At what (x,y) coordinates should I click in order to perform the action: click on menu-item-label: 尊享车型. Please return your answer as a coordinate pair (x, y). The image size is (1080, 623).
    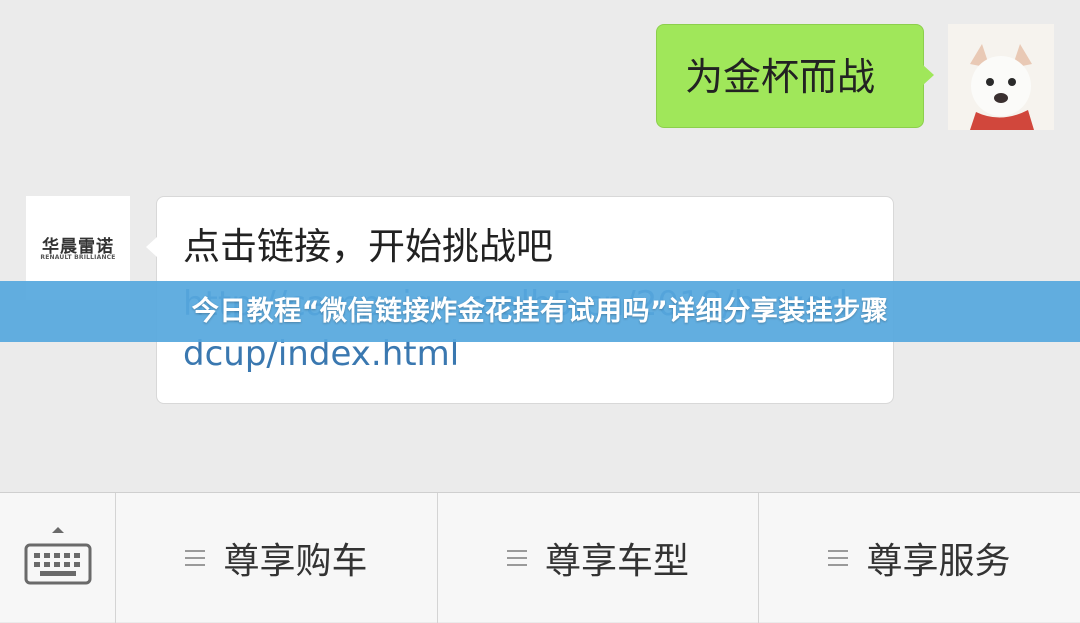
    Looking at the image, I should click on (616, 561).